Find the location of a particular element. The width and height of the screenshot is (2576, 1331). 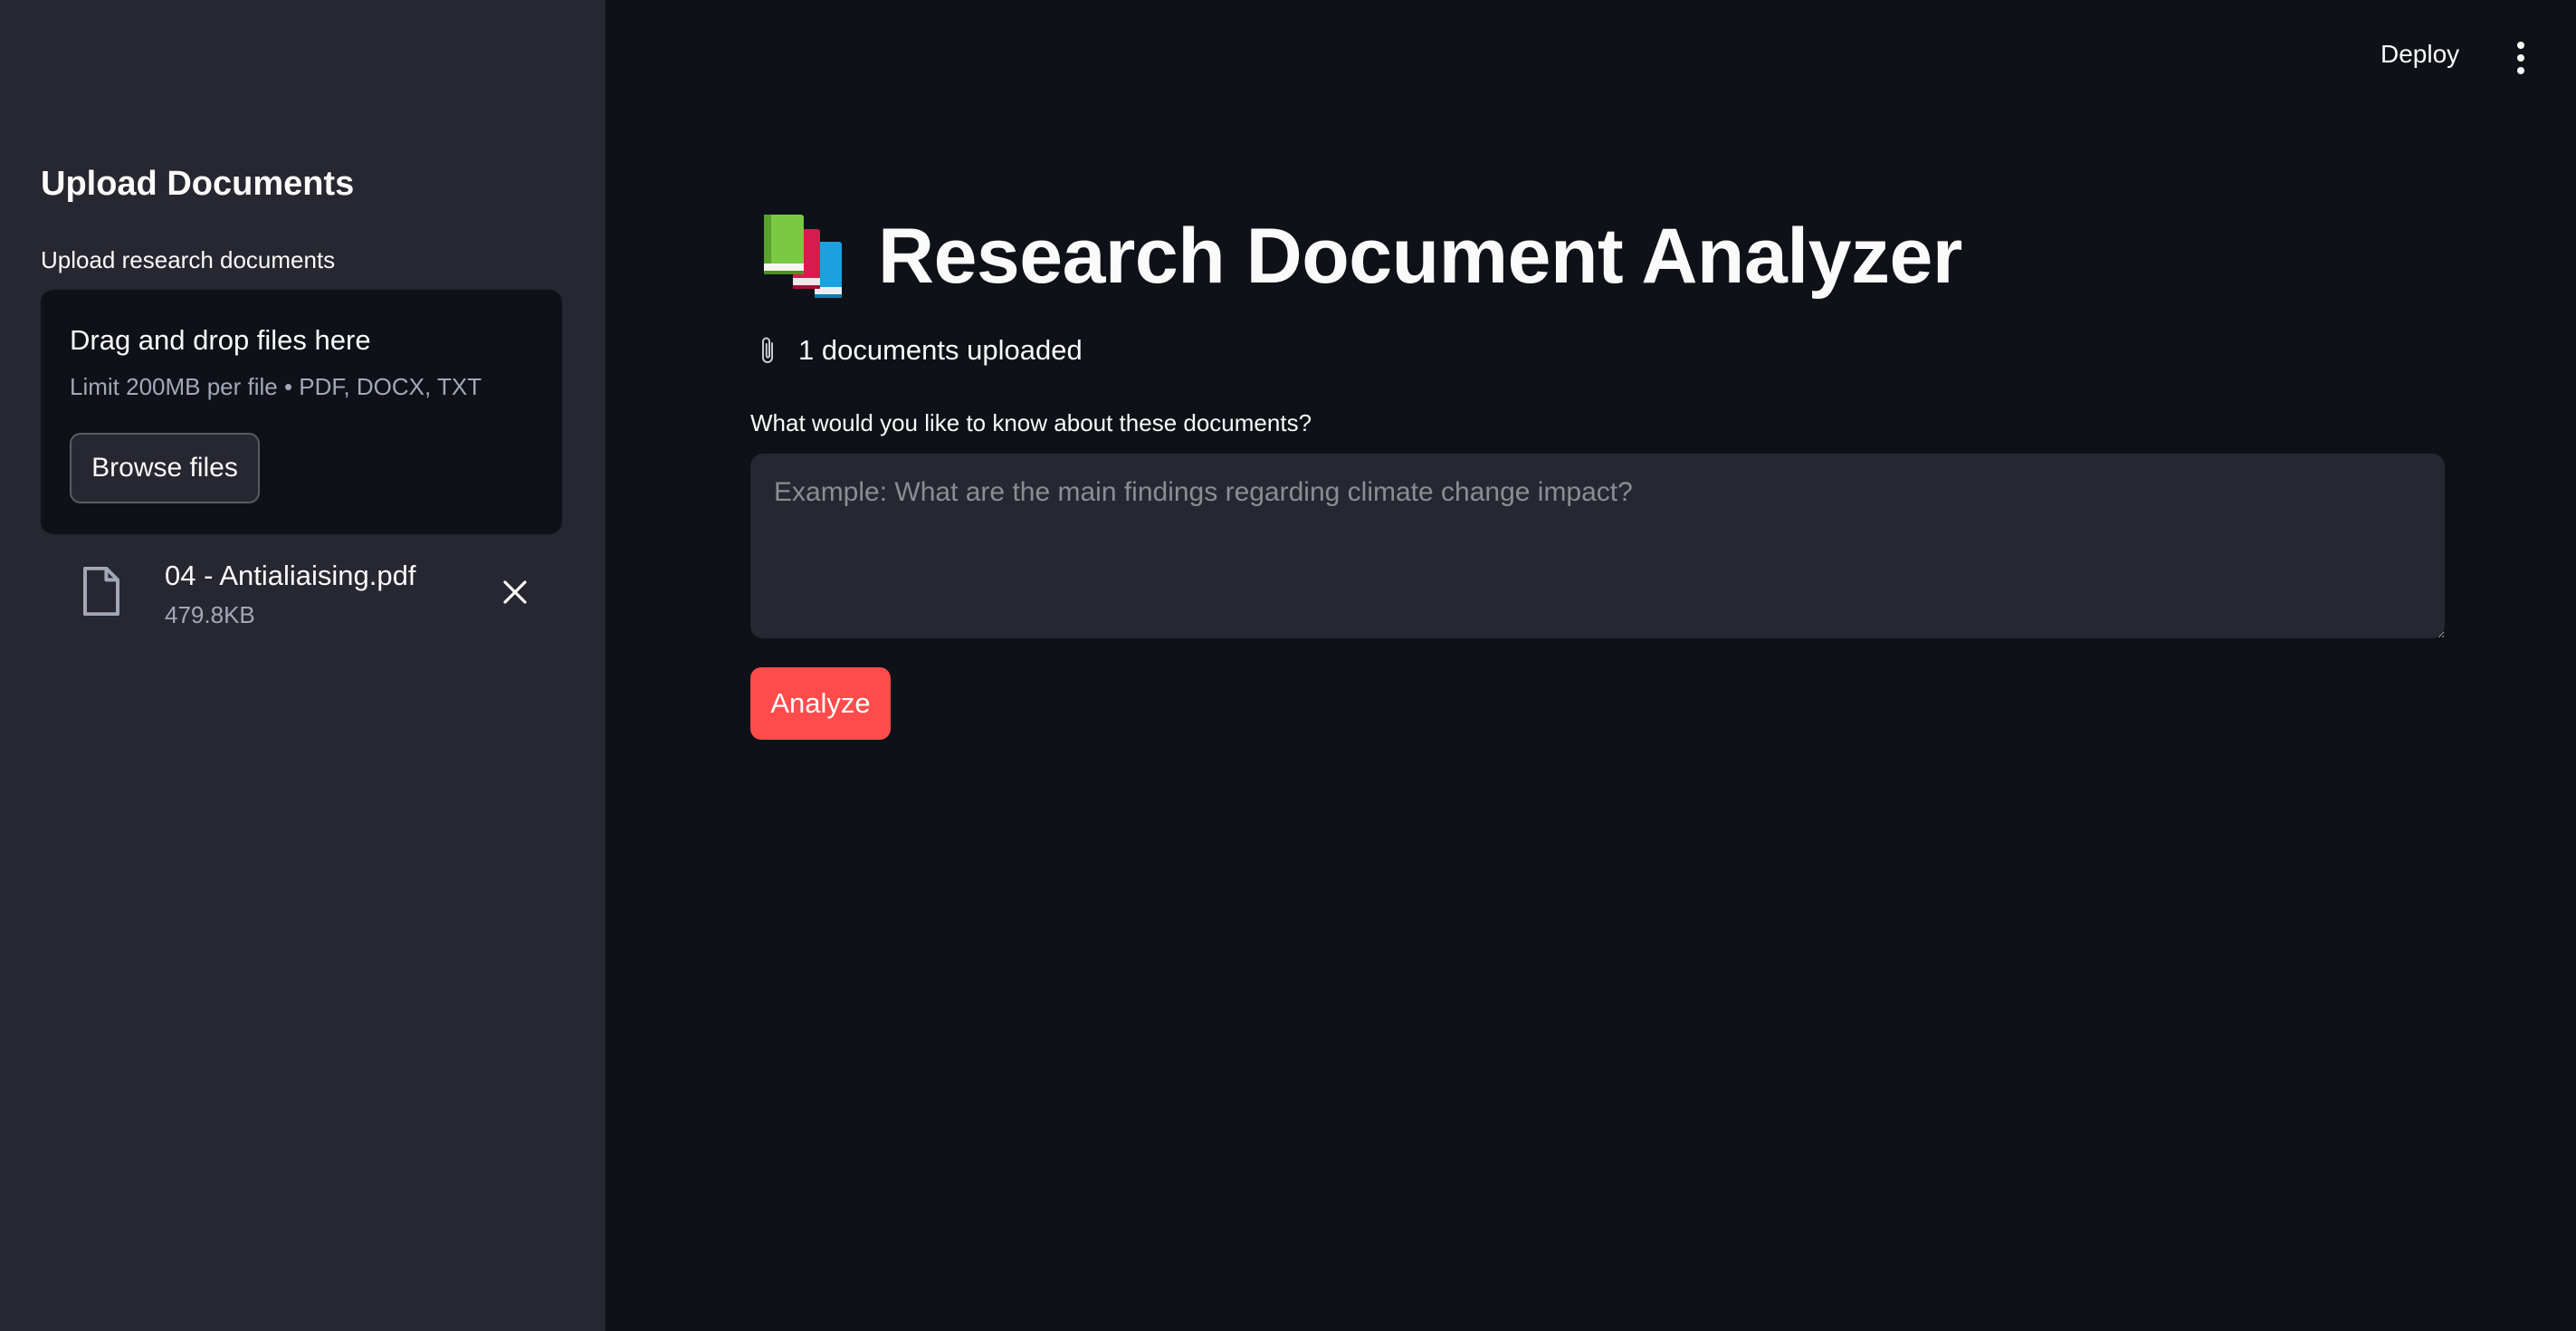

close-icon is located at coordinates (515, 592).